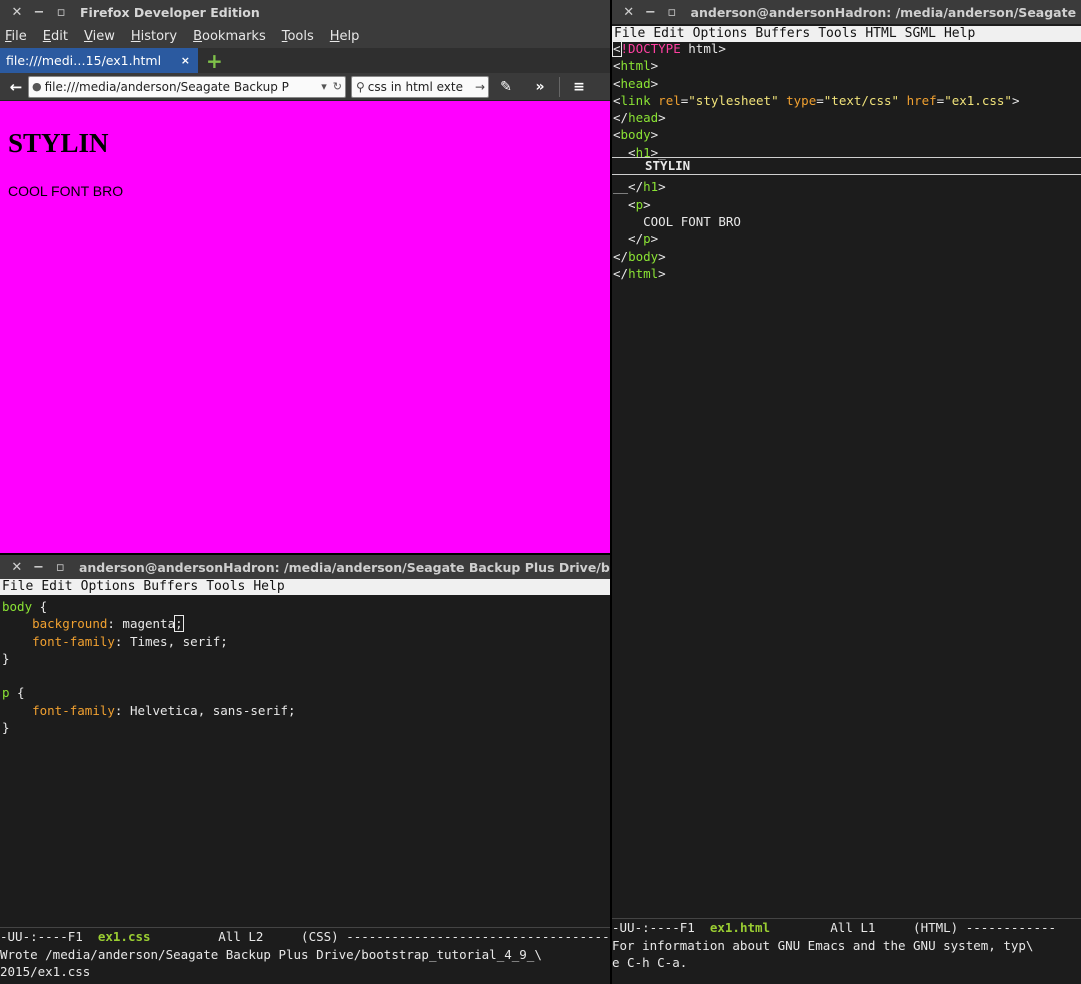 The height and width of the screenshot is (984, 1081). What do you see at coordinates (154, 36) in the screenshot?
I see `menu-history: History` at bounding box center [154, 36].